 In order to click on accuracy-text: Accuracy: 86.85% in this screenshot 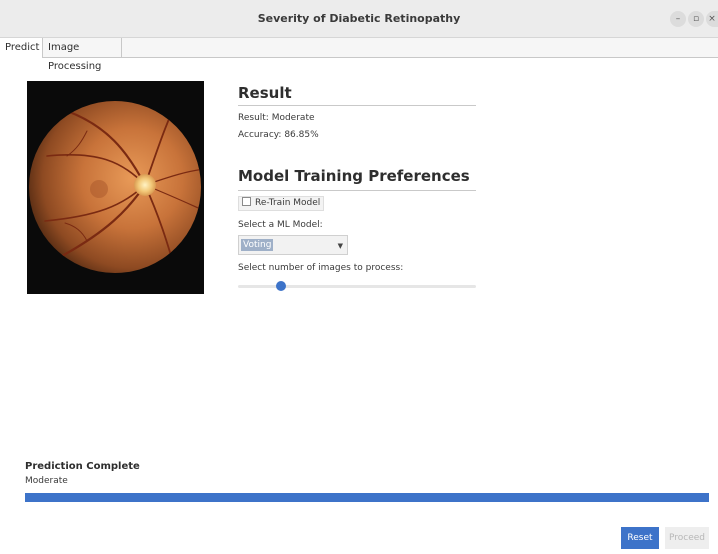, I will do `click(278, 135)`.